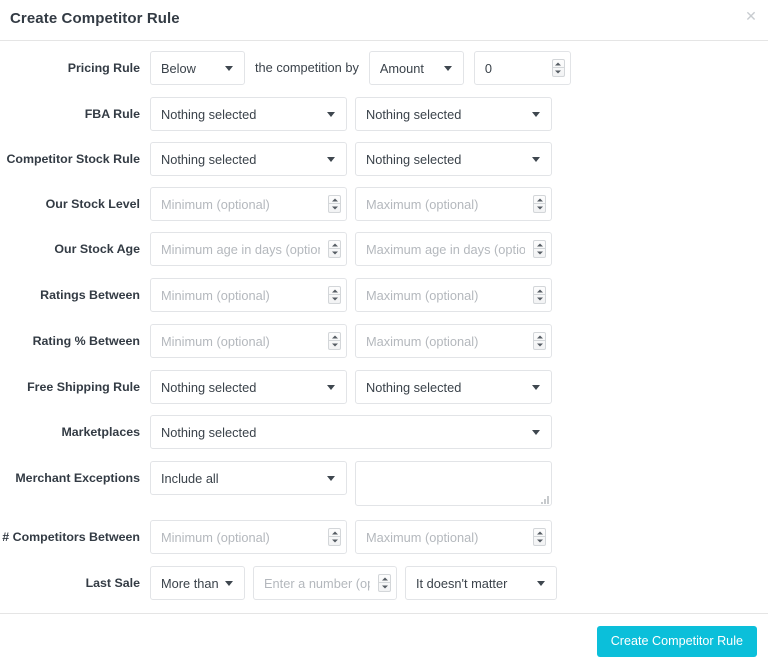 This screenshot has height=668, width=768. What do you see at coordinates (453, 483) in the screenshot?
I see `merchant-exceptions-textarea` at bounding box center [453, 483].